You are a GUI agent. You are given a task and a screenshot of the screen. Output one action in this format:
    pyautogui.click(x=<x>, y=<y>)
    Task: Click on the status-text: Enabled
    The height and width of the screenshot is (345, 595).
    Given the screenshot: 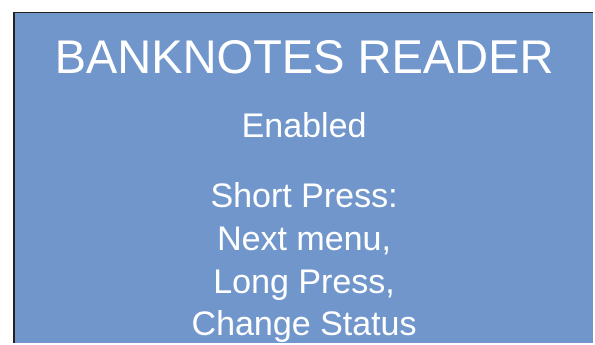 What is the action you would take?
    pyautogui.click(x=304, y=126)
    